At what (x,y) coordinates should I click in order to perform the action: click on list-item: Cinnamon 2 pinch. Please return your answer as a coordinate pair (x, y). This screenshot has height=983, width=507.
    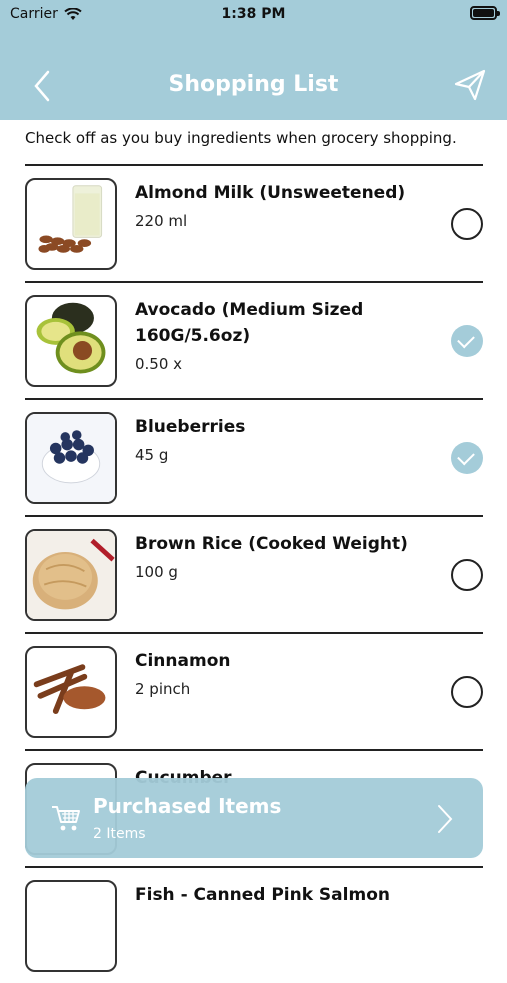
    Looking at the image, I should click on (254, 690).